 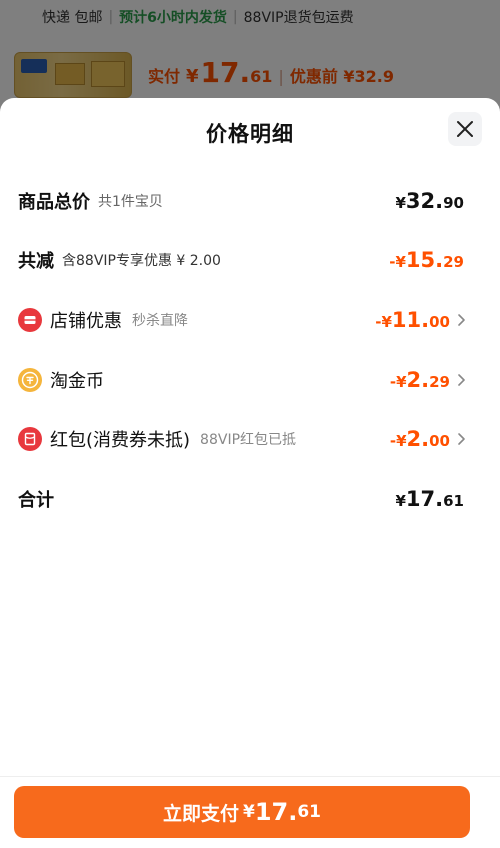 I want to click on row-label: 红包(消费券未抵), so click(x=120, y=440).